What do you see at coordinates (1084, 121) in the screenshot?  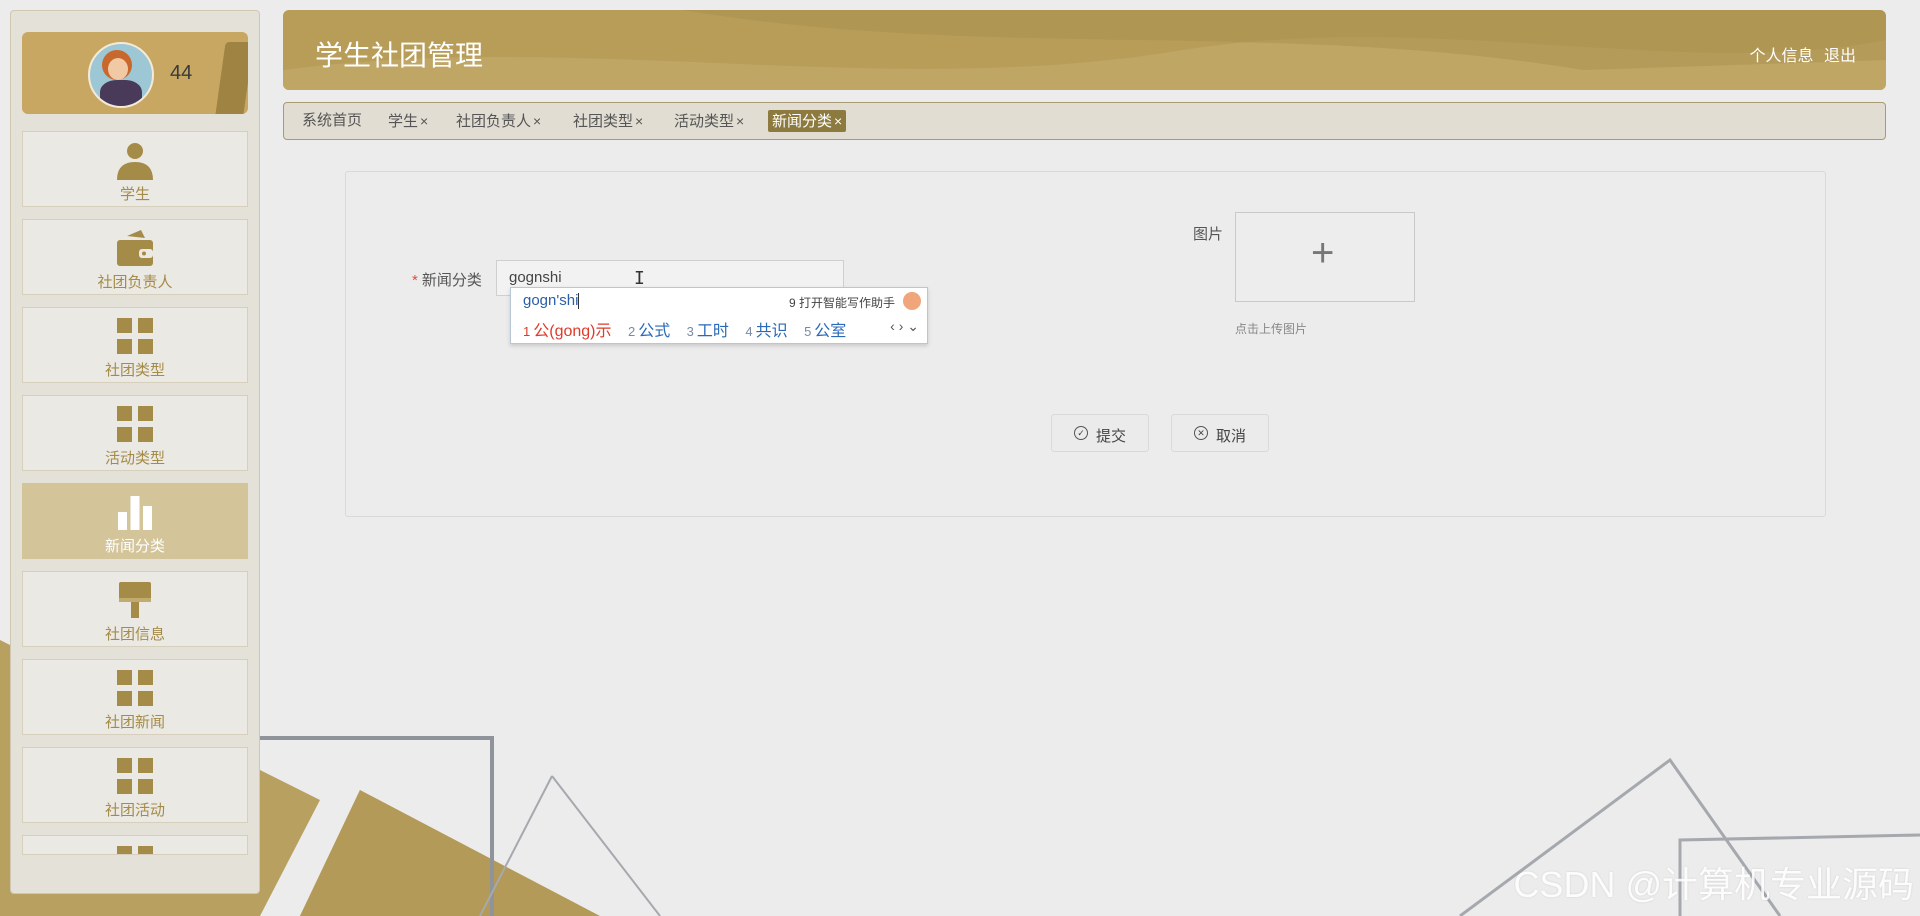 I see `tab-bar: 系统首页 学生 × 社团负责人 × 社团类型 × 活动类型 × 新闻分类 ×` at bounding box center [1084, 121].